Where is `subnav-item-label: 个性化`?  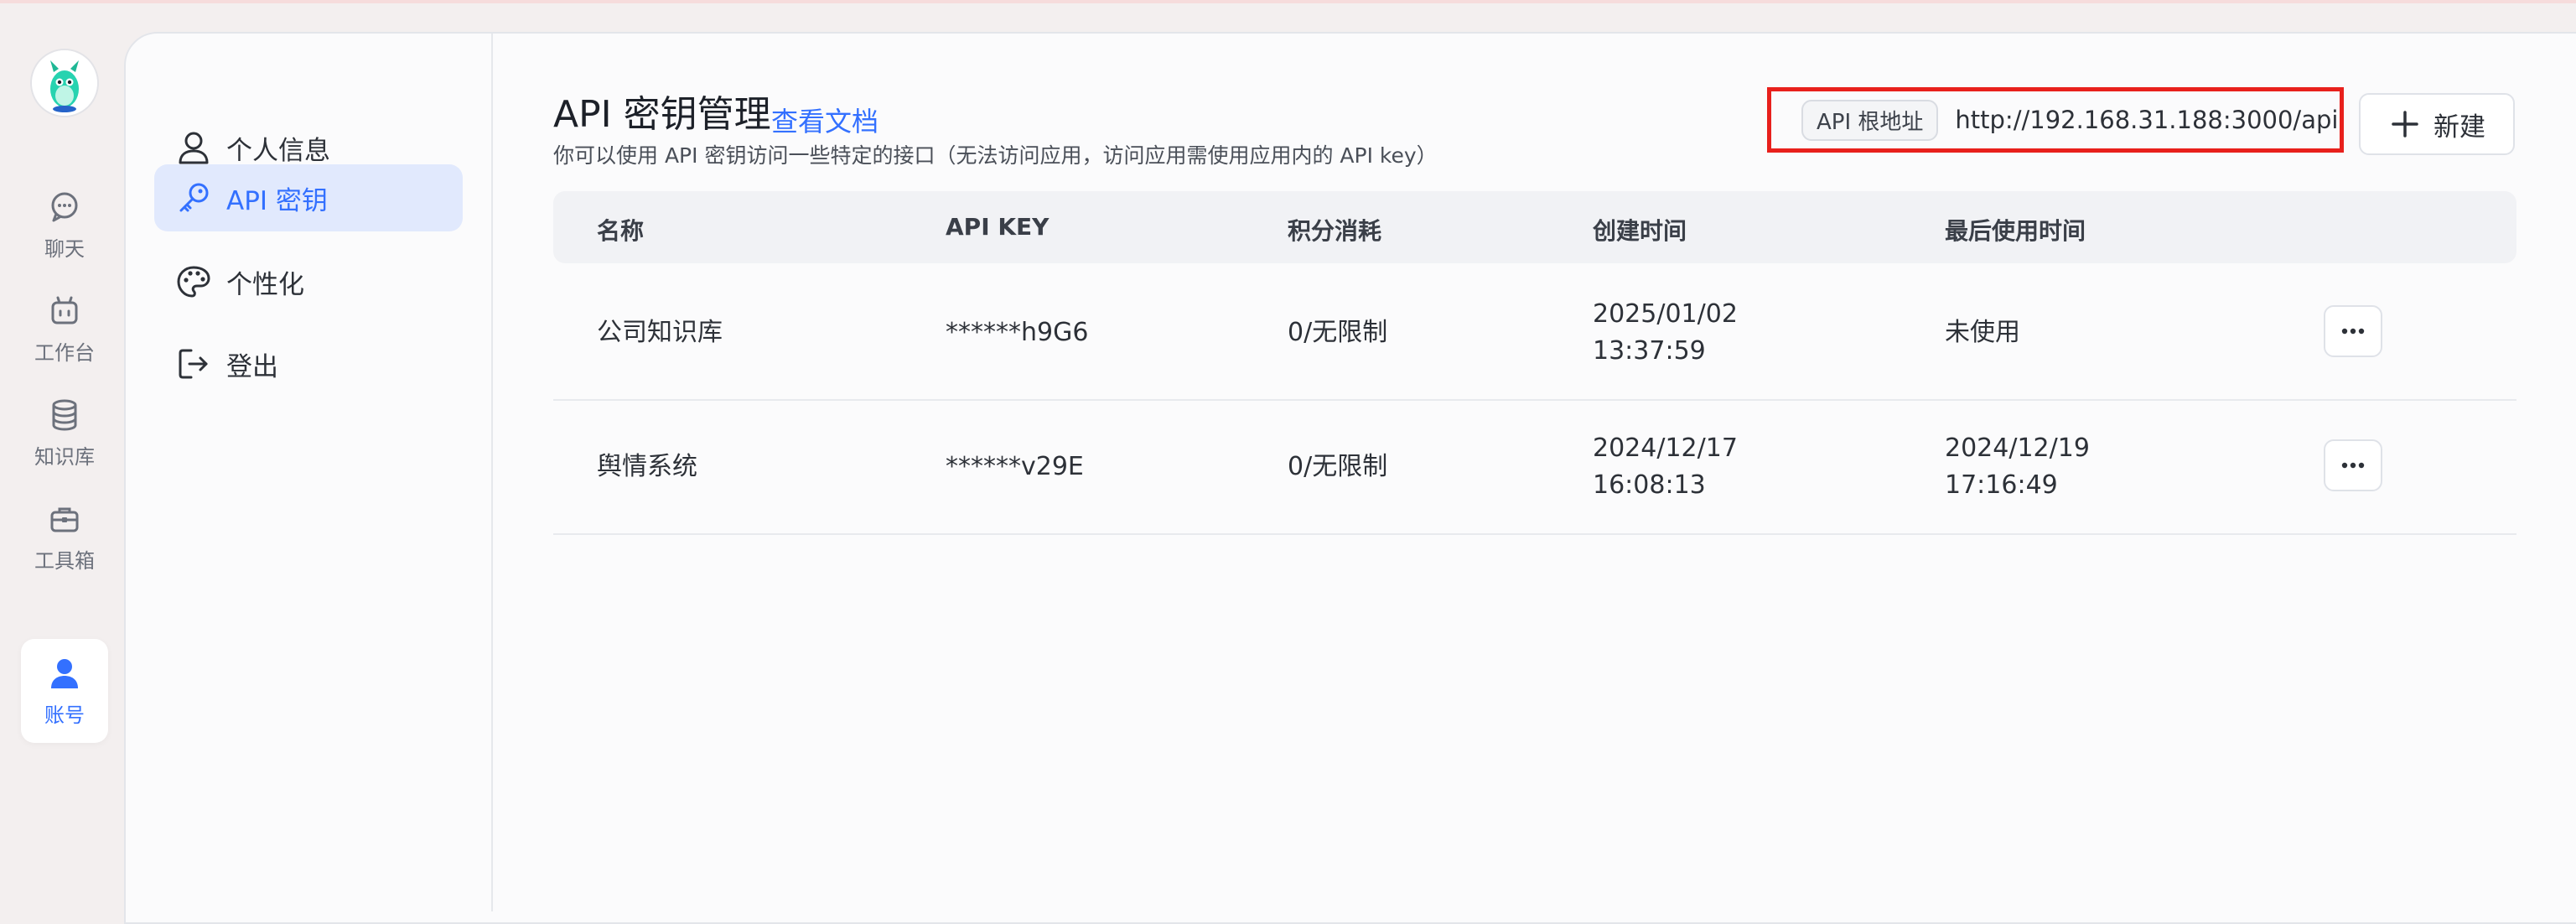
subnav-item-label: 个性化 is located at coordinates (265, 284).